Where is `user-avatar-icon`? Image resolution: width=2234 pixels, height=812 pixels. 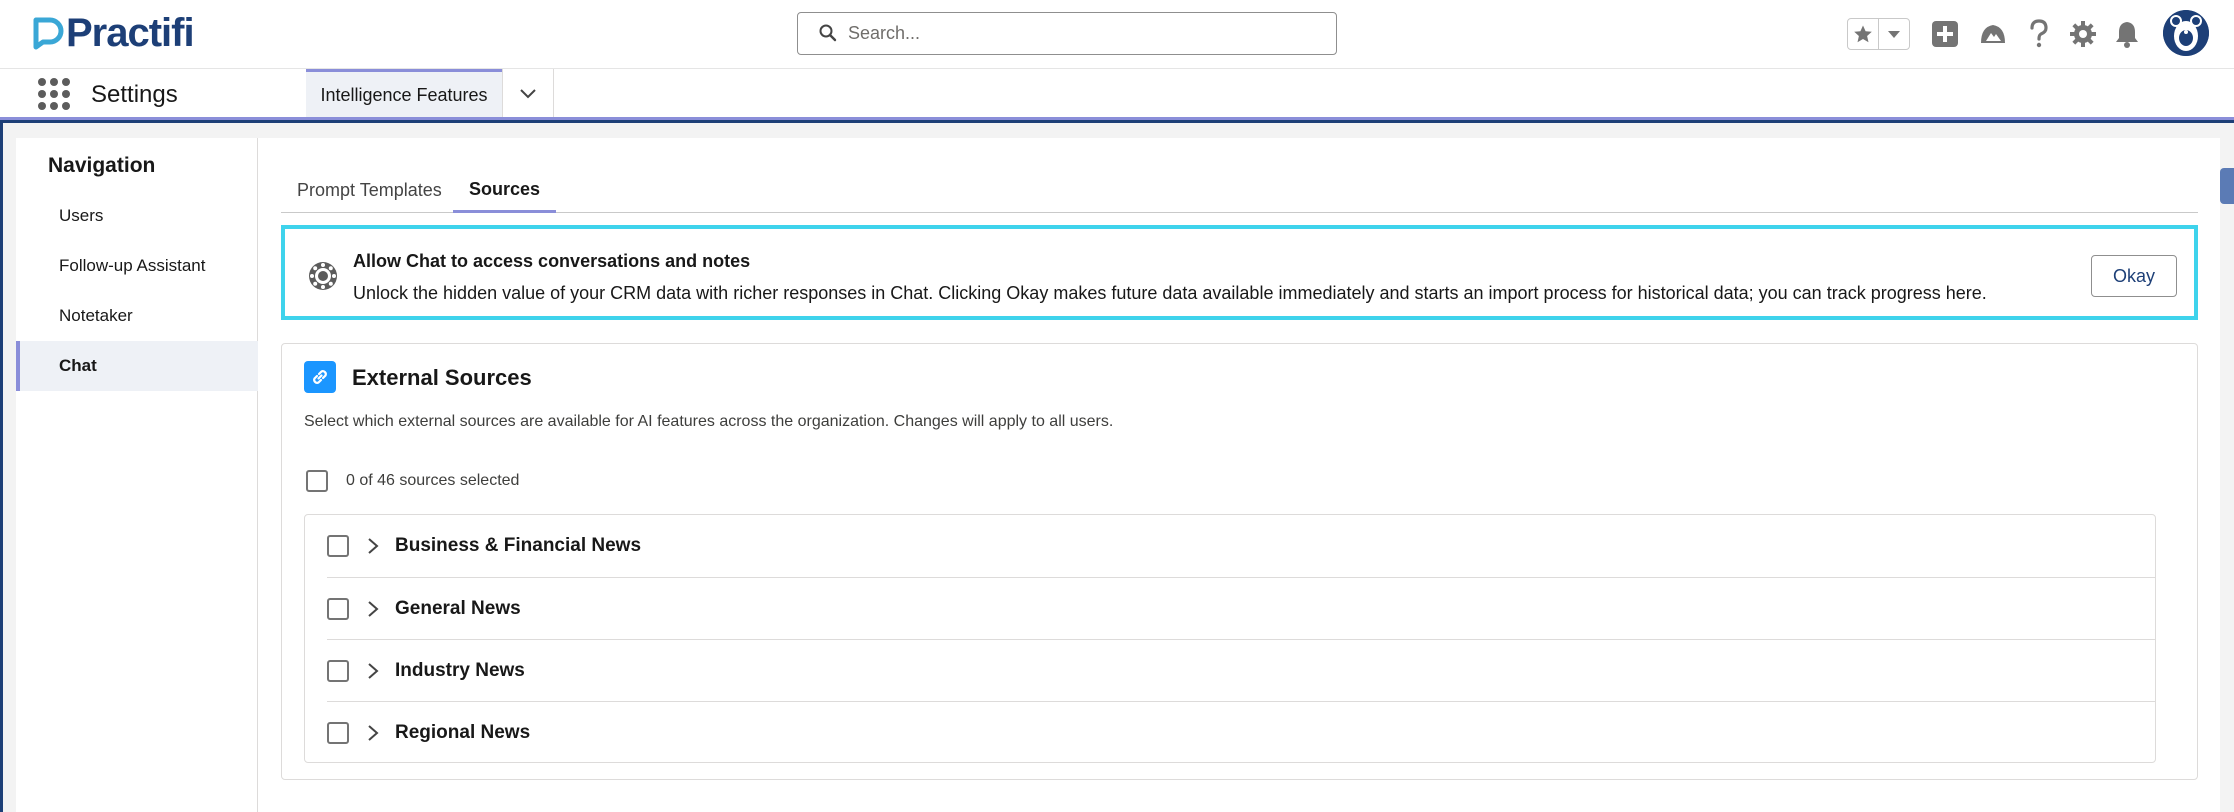 user-avatar-icon is located at coordinates (2186, 33).